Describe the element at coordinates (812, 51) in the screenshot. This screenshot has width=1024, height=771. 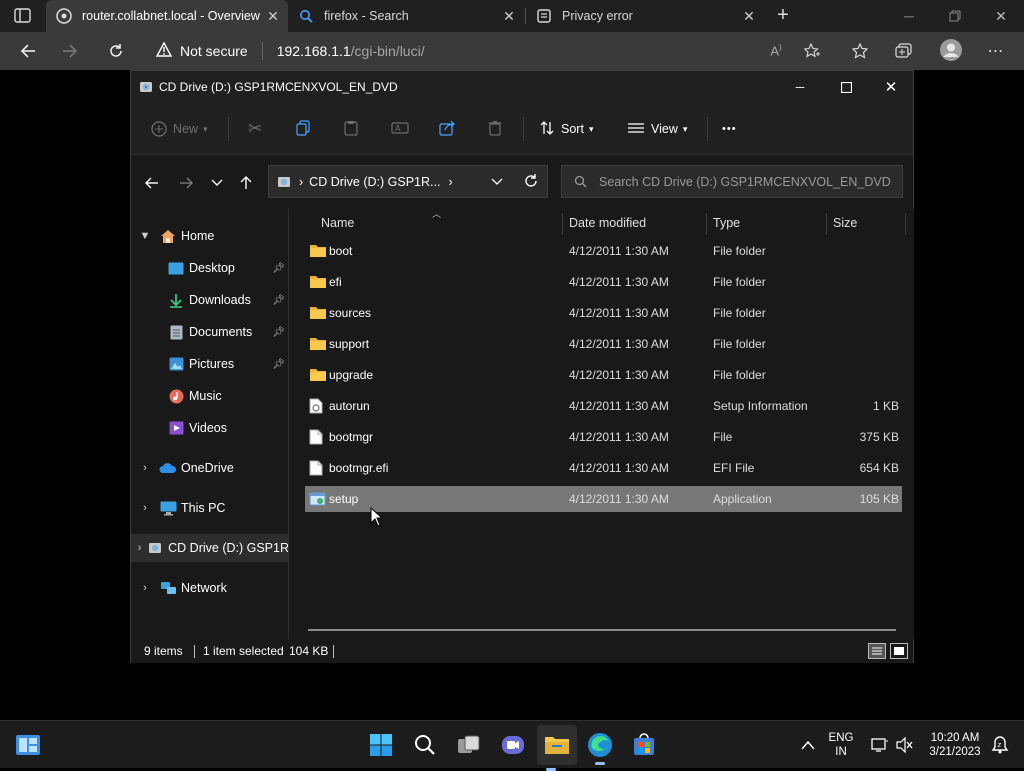
I see `add-favorite-icon` at that location.